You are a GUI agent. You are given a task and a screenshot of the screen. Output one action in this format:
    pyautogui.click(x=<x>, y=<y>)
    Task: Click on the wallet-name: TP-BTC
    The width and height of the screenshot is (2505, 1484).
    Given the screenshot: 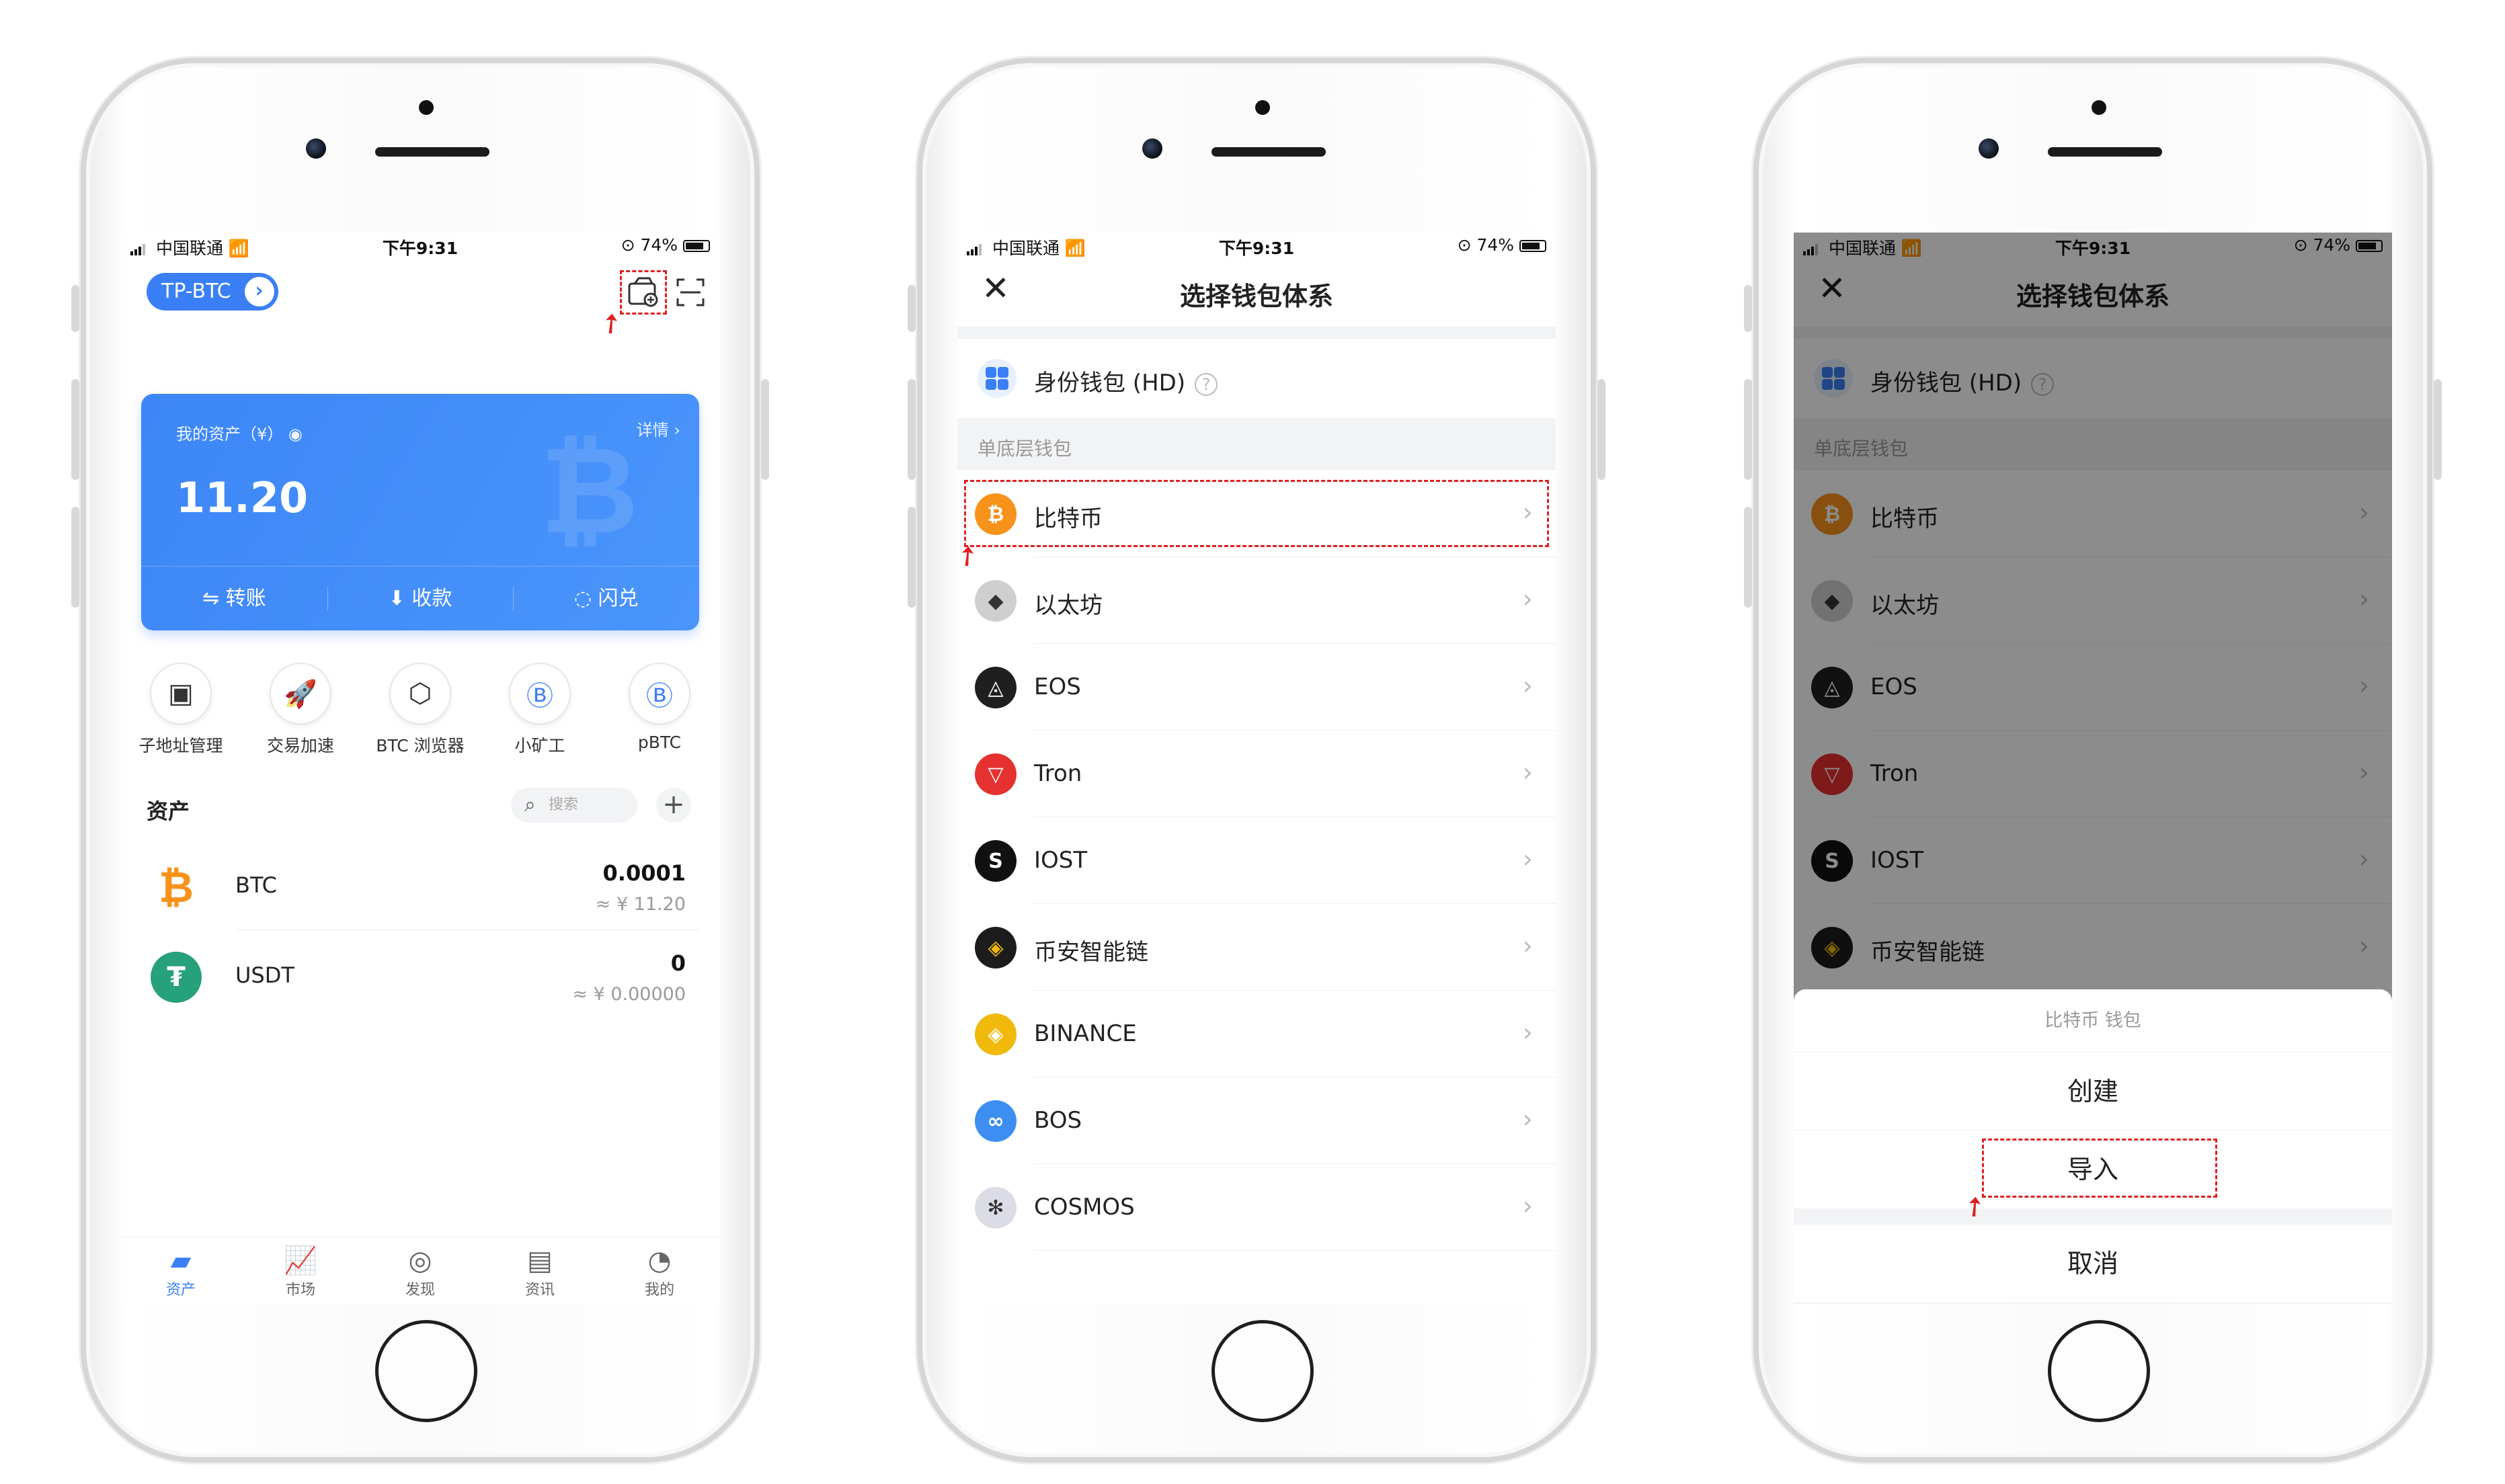 What is the action you would take?
    pyautogui.click(x=196, y=291)
    